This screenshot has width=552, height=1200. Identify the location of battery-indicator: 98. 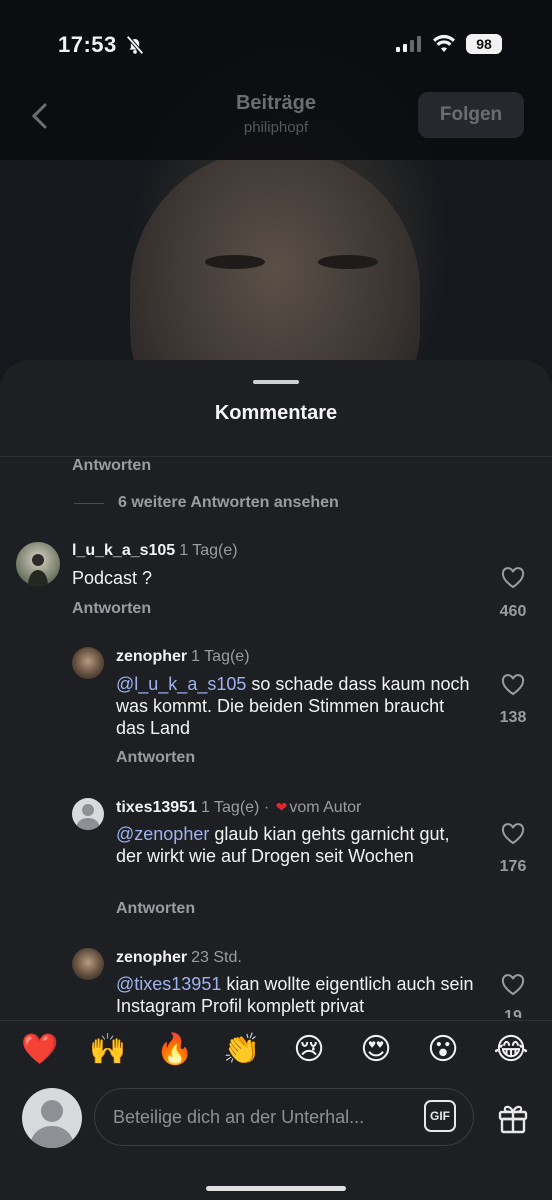
(484, 44).